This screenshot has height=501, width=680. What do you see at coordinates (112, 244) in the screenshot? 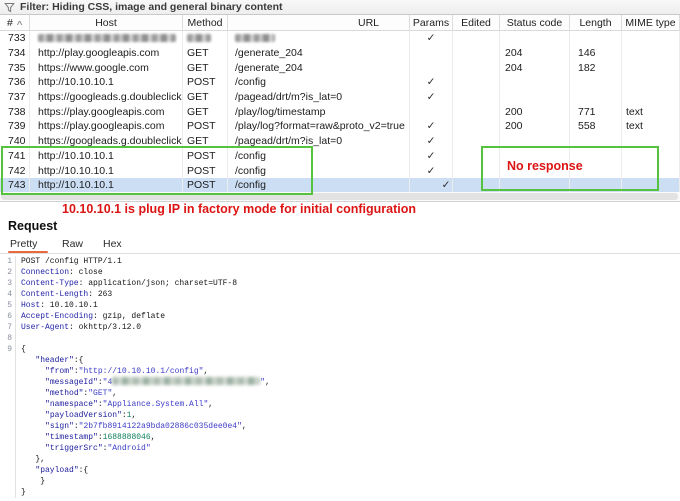
I see `tab-hex: Hex` at bounding box center [112, 244].